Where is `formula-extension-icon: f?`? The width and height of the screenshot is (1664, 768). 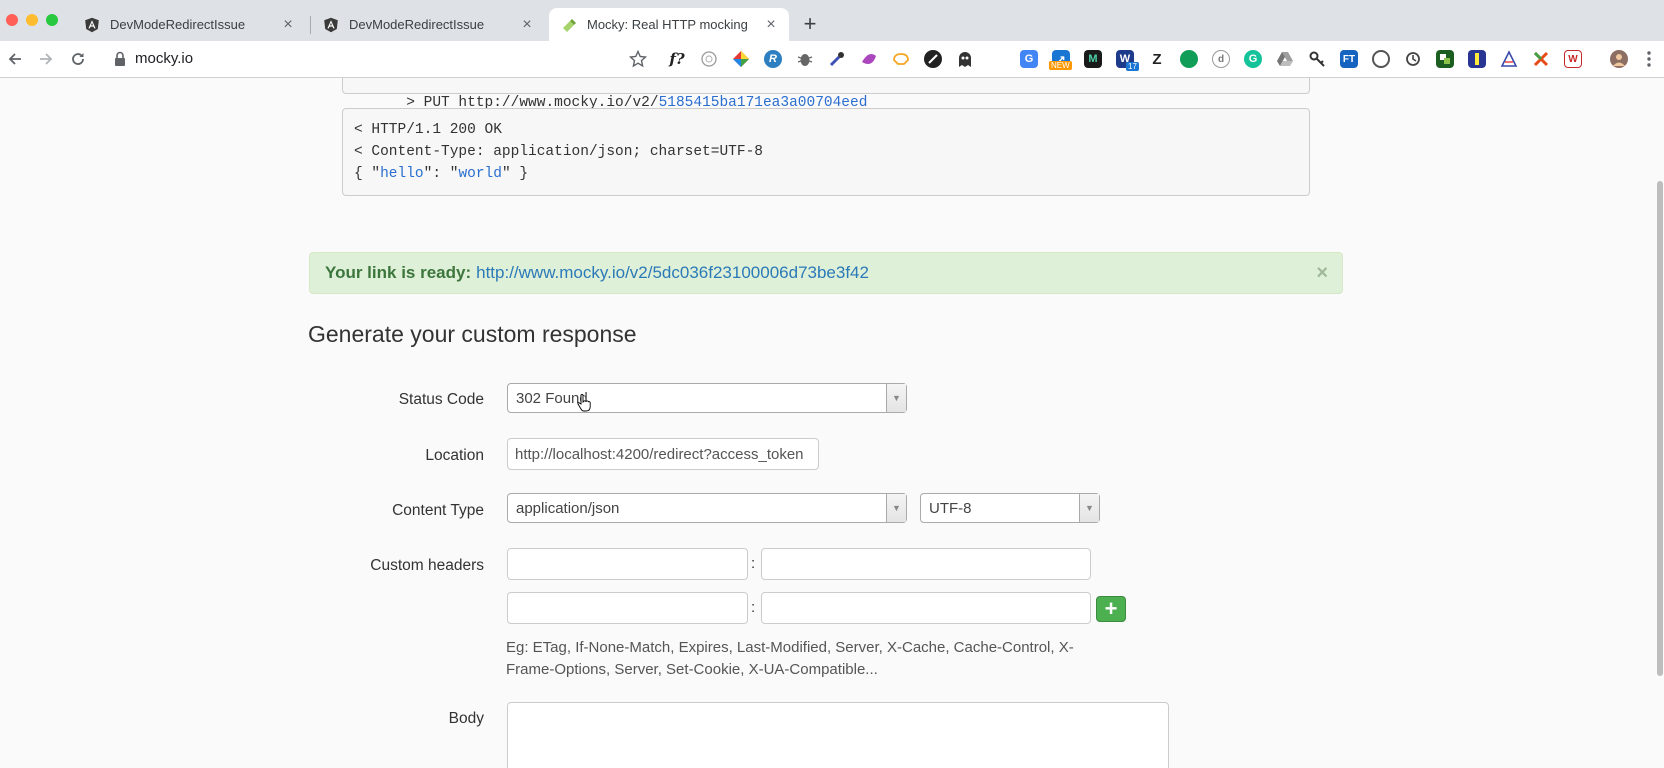 formula-extension-icon: f? is located at coordinates (677, 59).